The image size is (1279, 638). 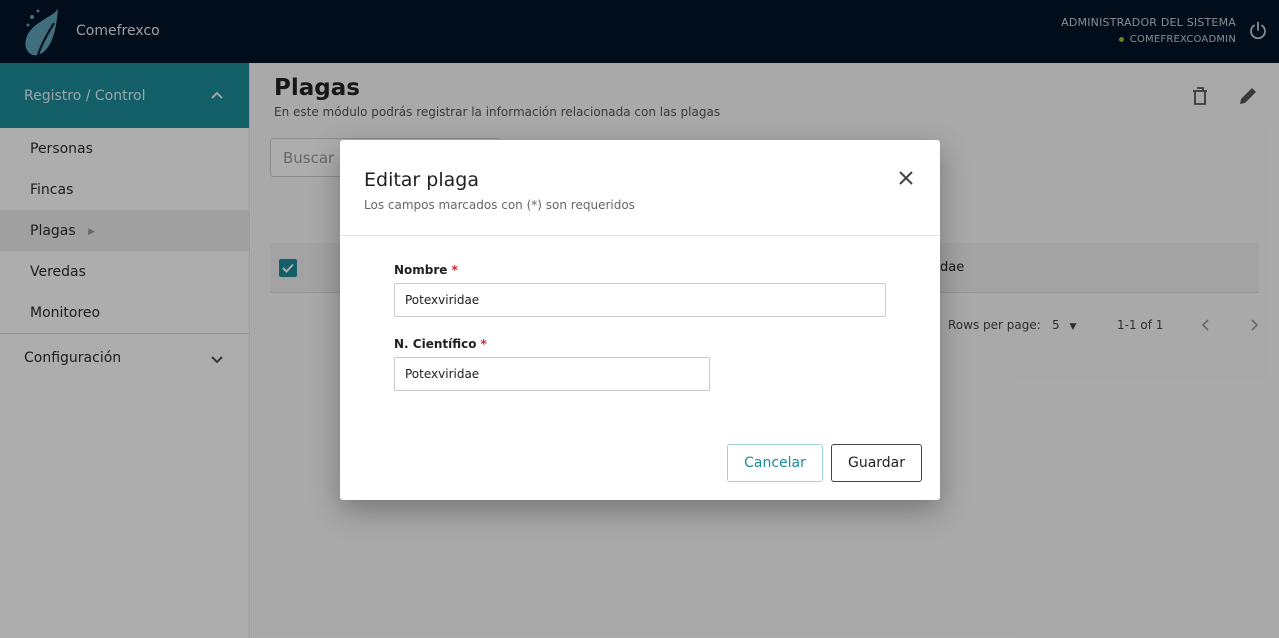 I want to click on nombre-cientifico-label: N. Científico *, so click(x=440, y=344).